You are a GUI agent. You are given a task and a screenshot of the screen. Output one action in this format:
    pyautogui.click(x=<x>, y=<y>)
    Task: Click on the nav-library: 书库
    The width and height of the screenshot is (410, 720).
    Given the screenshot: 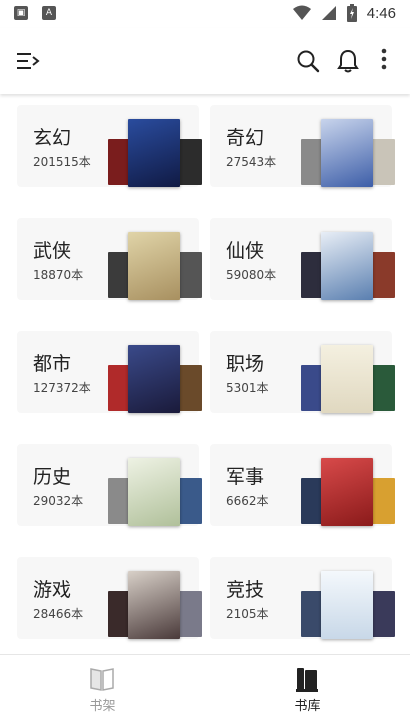 What is the action you would take?
    pyautogui.click(x=307, y=687)
    